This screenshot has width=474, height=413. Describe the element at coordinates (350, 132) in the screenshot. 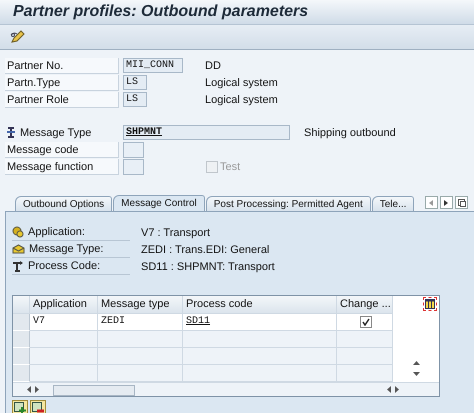

I see `field-description: Shipping outbound` at that location.